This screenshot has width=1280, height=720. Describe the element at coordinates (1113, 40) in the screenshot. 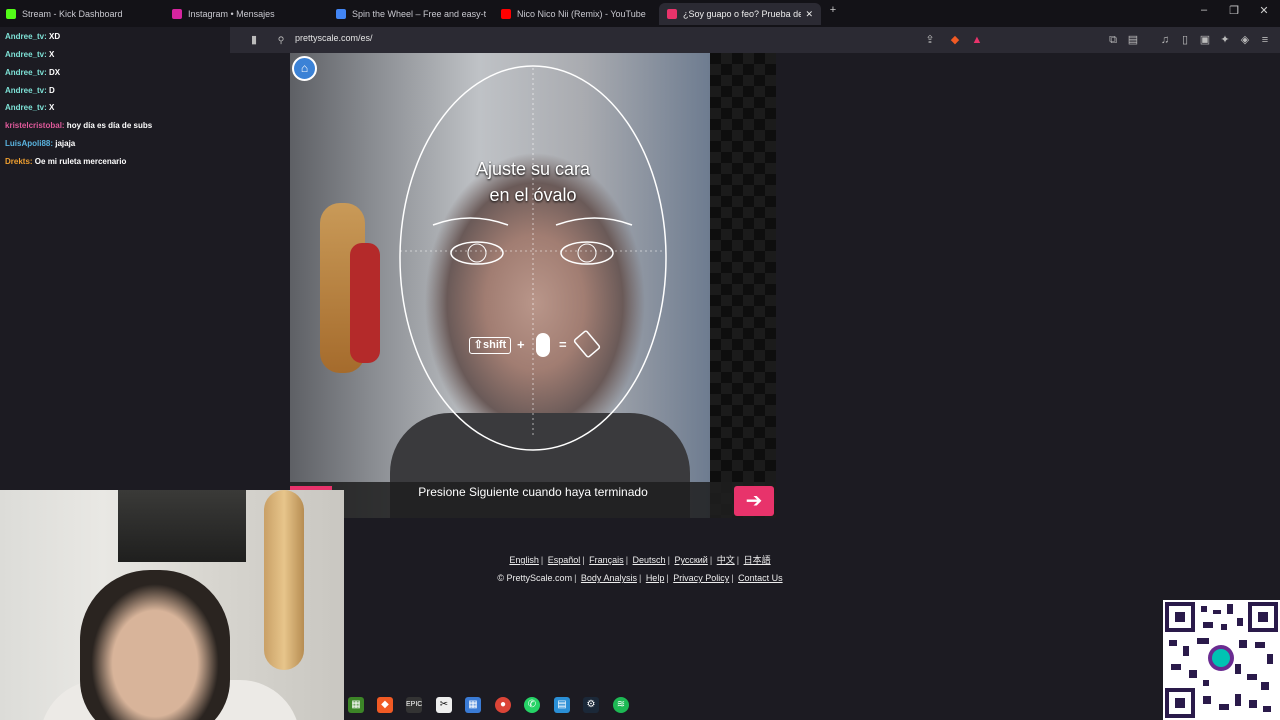

I see `extensions-icon: ⧉` at that location.